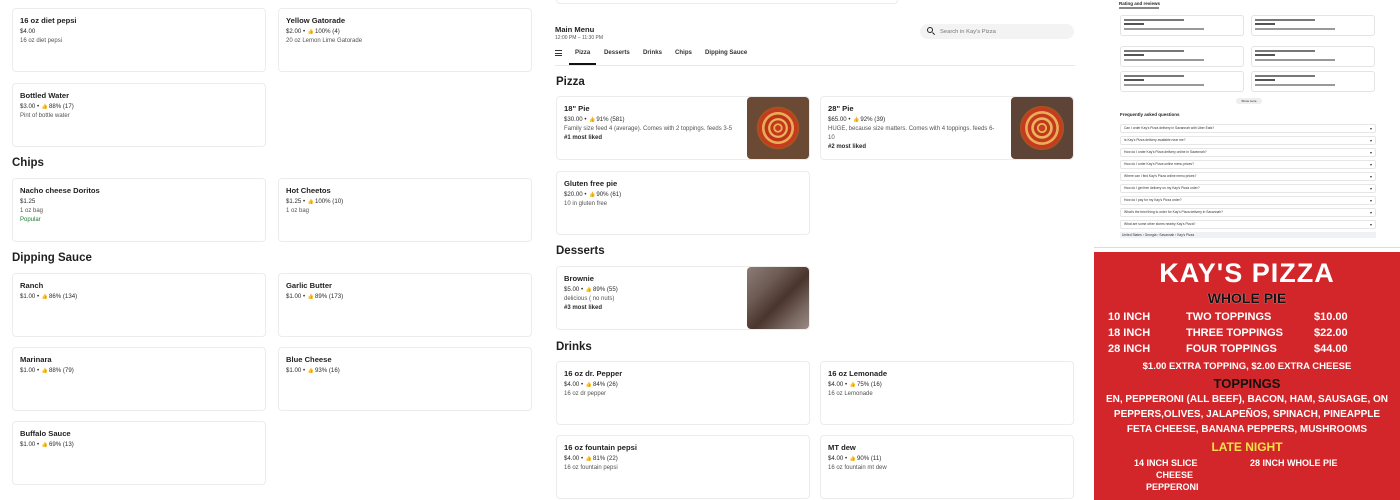  I want to click on item-name: Bottled Water, so click(45, 95).